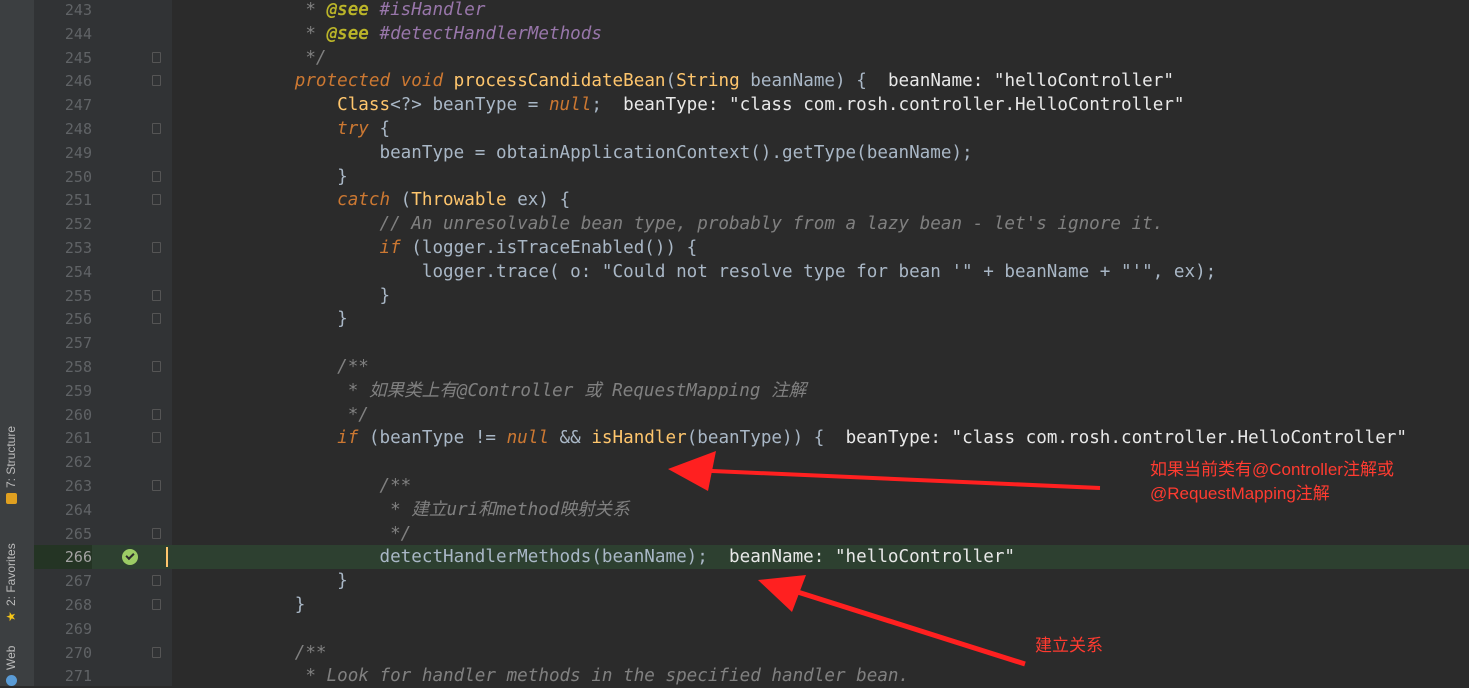  What do you see at coordinates (884, 559) in the screenshot?
I see `annotation-arrows` at bounding box center [884, 559].